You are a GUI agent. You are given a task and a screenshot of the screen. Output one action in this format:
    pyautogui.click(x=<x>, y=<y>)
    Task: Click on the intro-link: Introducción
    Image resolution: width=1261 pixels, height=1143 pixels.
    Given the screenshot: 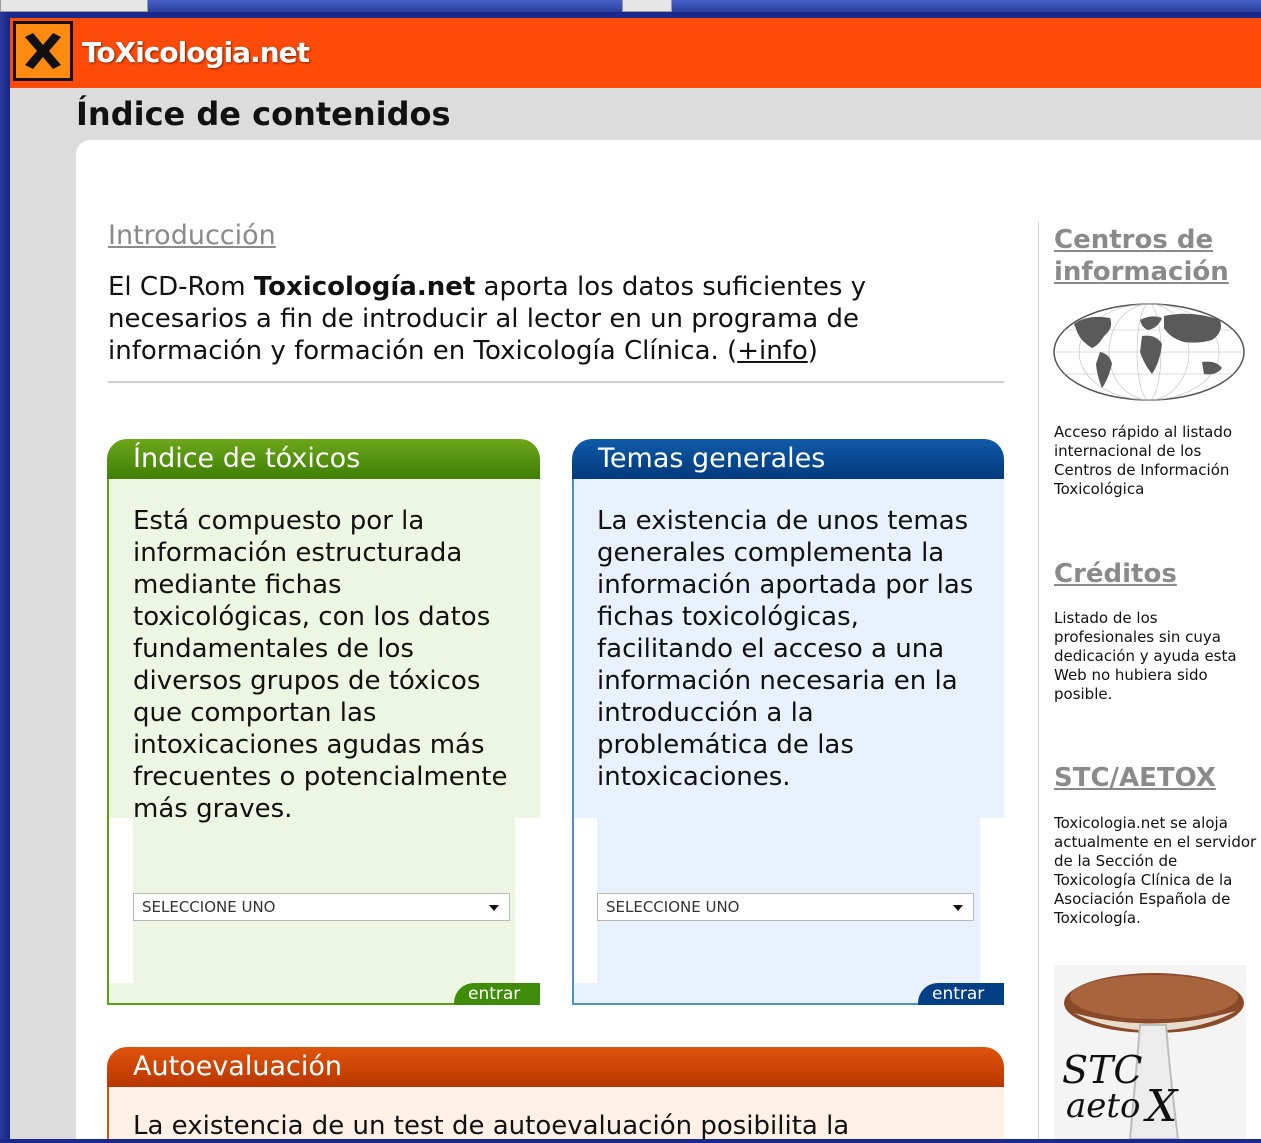 What is the action you would take?
    pyautogui.click(x=192, y=235)
    